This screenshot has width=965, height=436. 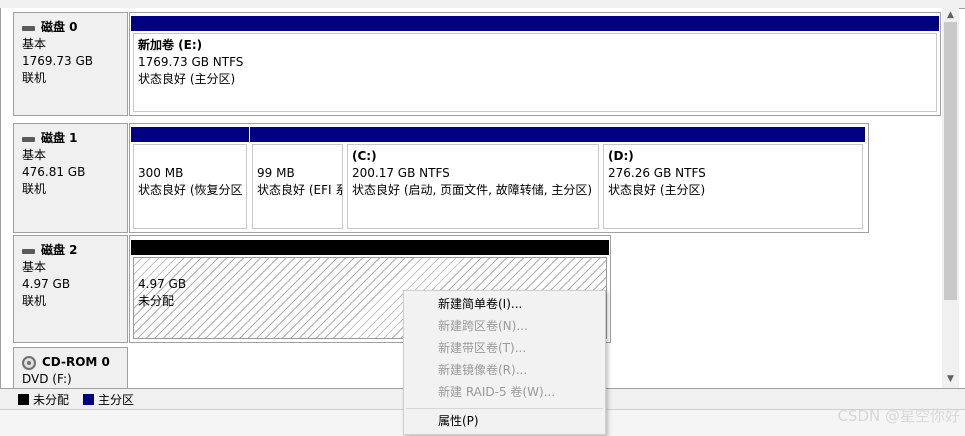 What do you see at coordinates (59, 138) in the screenshot?
I see `disk-name: 磁盘 1` at bounding box center [59, 138].